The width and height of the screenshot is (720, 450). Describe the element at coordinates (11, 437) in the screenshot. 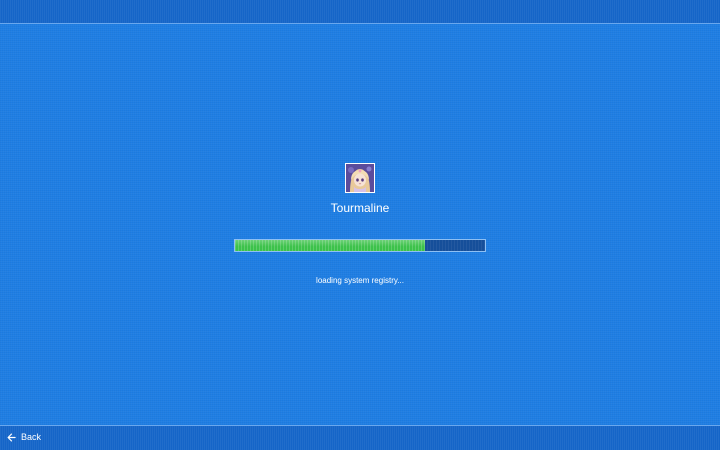

I see `arrow-left-icon` at that location.